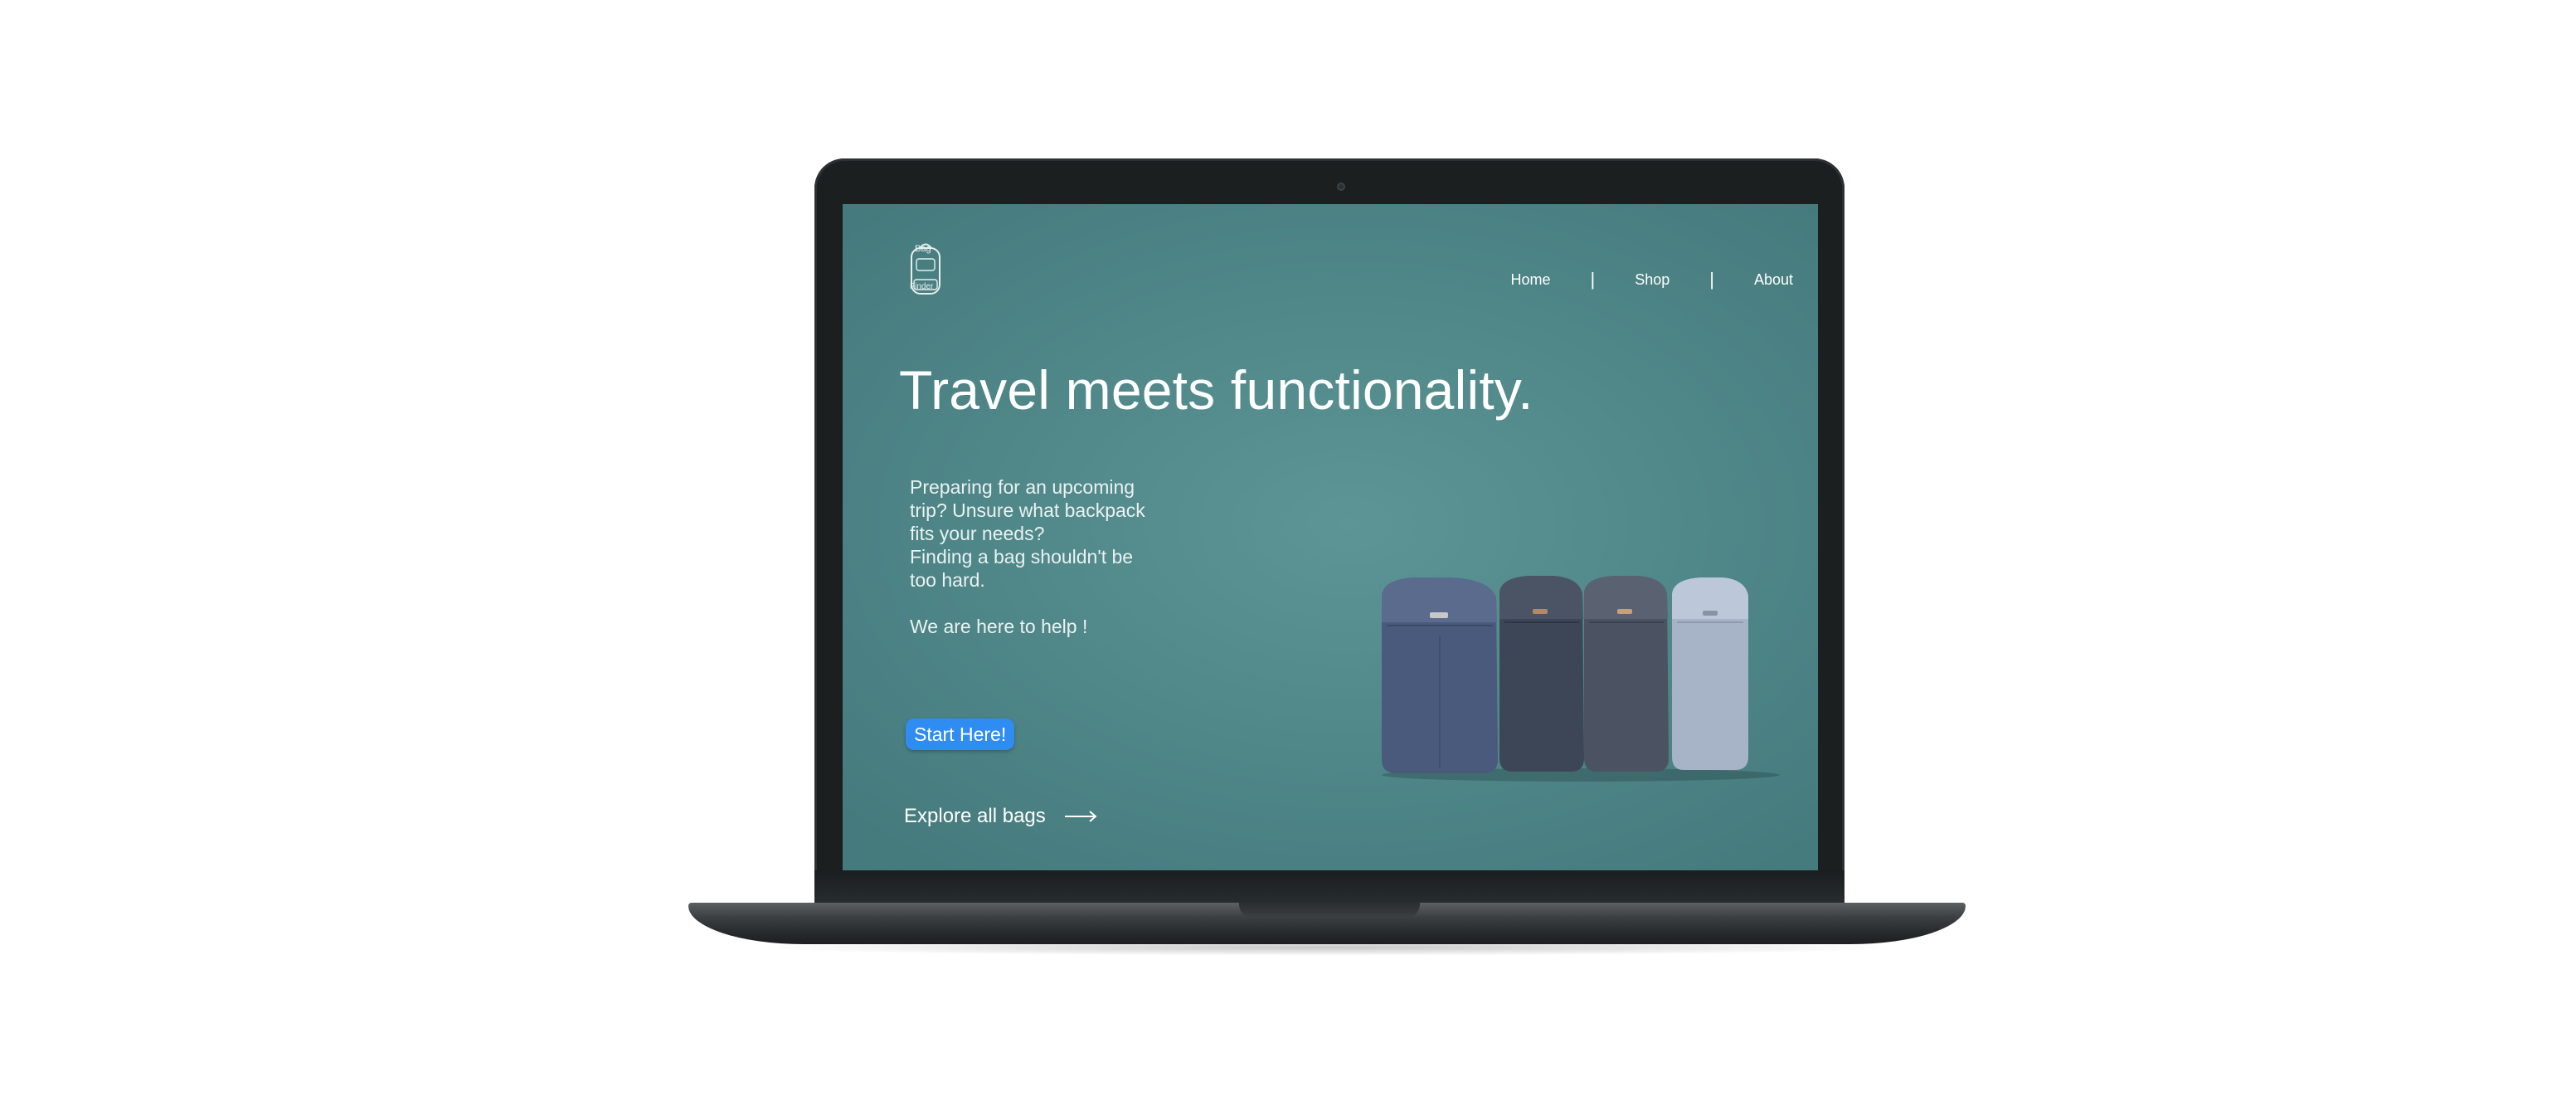 The height and width of the screenshot is (1101, 2576). I want to click on logo-text-top: Bag, so click(923, 249).